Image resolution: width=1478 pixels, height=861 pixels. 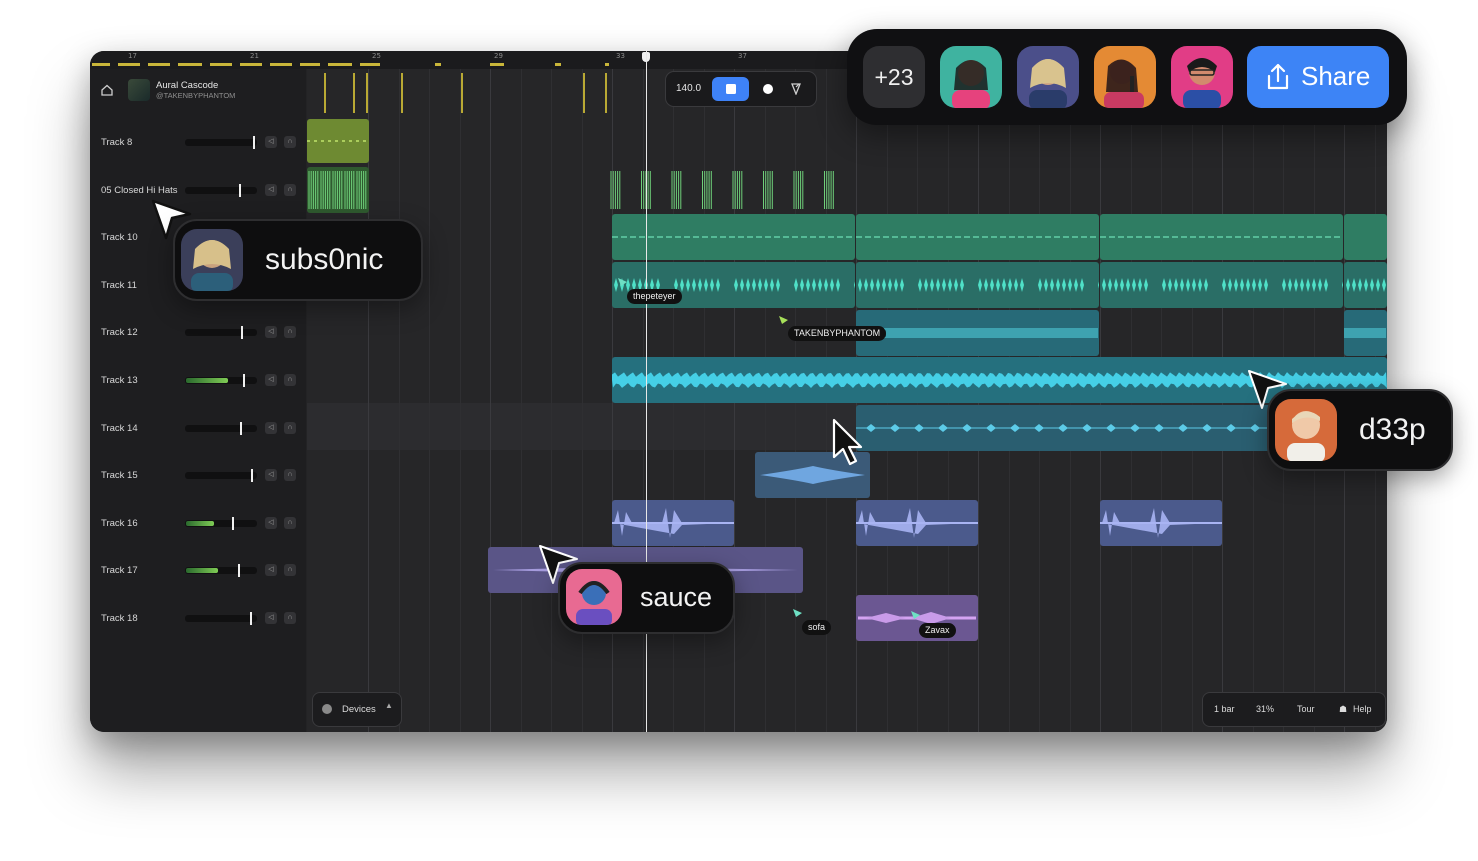 What do you see at coordinates (688, 88) in the screenshot?
I see `bpm-display: 140.0` at bounding box center [688, 88].